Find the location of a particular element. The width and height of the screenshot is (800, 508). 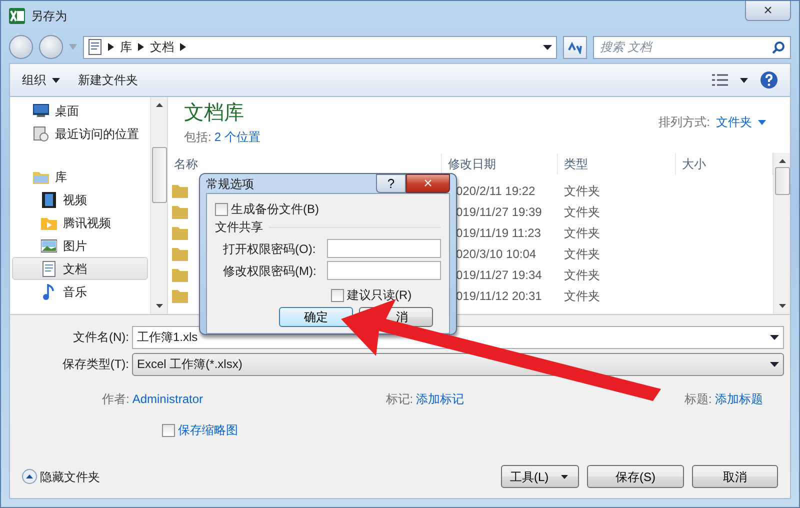

forward-button is located at coordinates (51, 47).